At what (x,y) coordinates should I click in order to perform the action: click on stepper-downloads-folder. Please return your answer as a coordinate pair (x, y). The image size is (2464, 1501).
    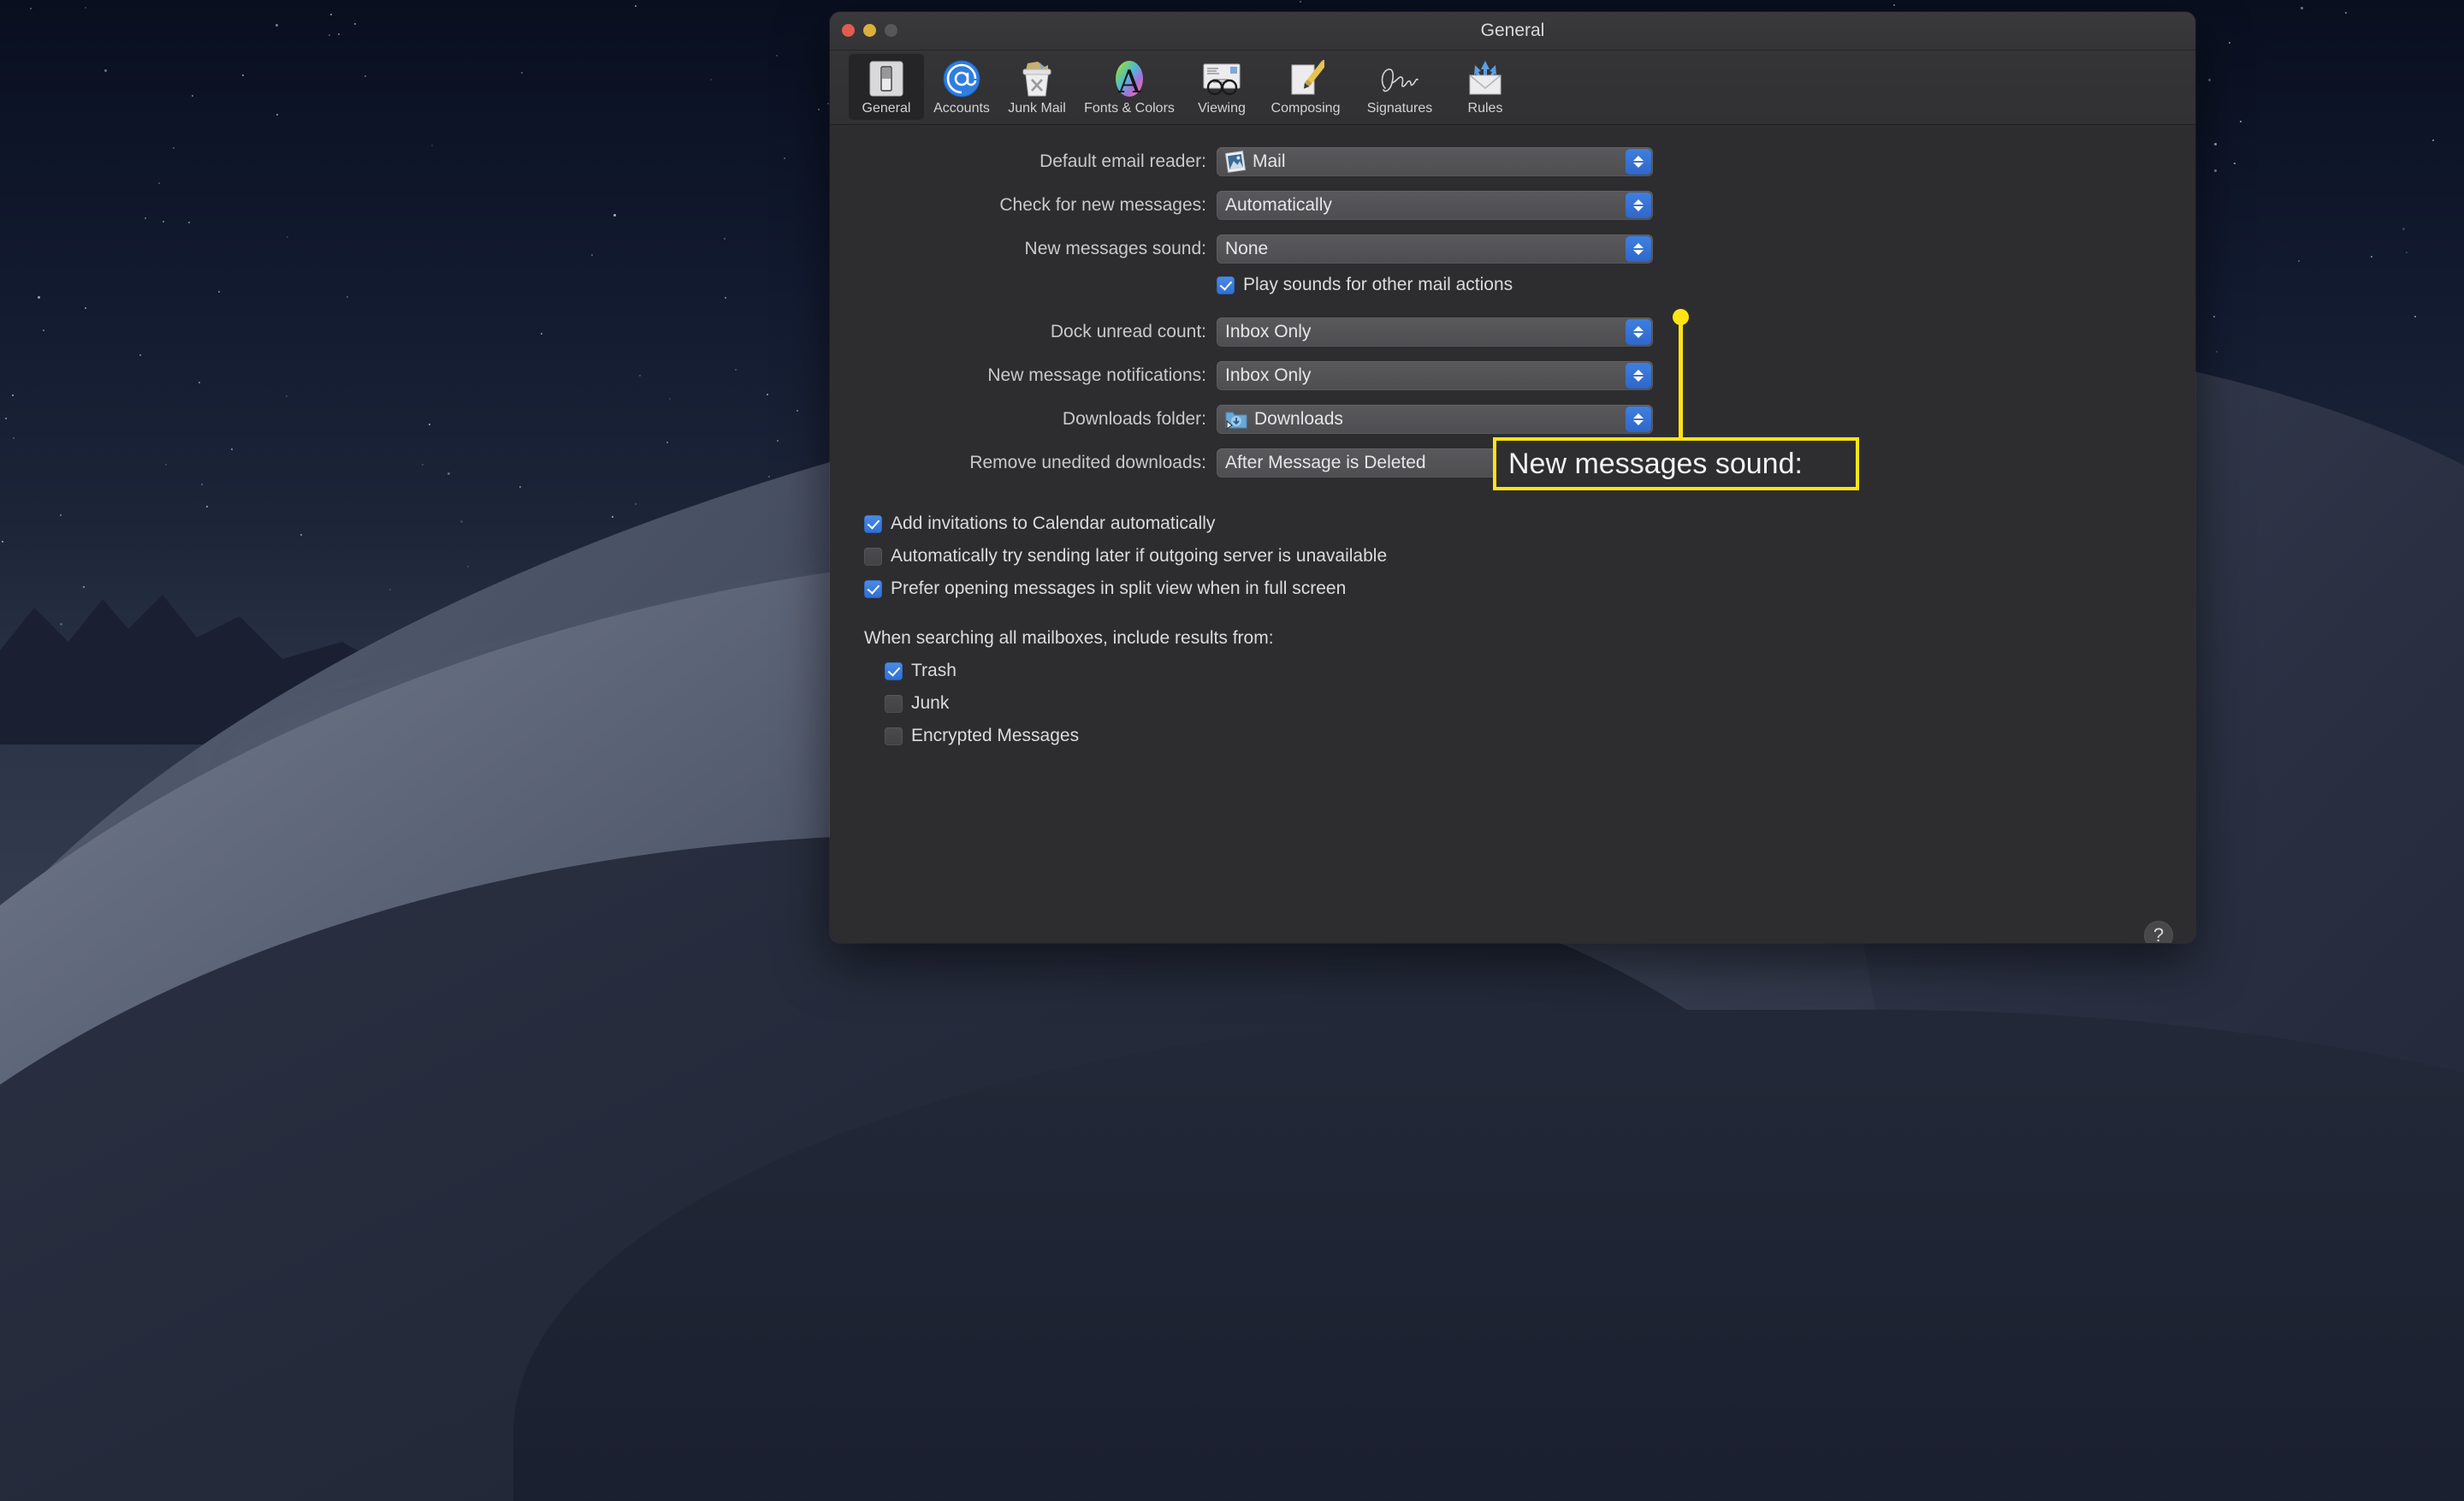
    Looking at the image, I should click on (1638, 419).